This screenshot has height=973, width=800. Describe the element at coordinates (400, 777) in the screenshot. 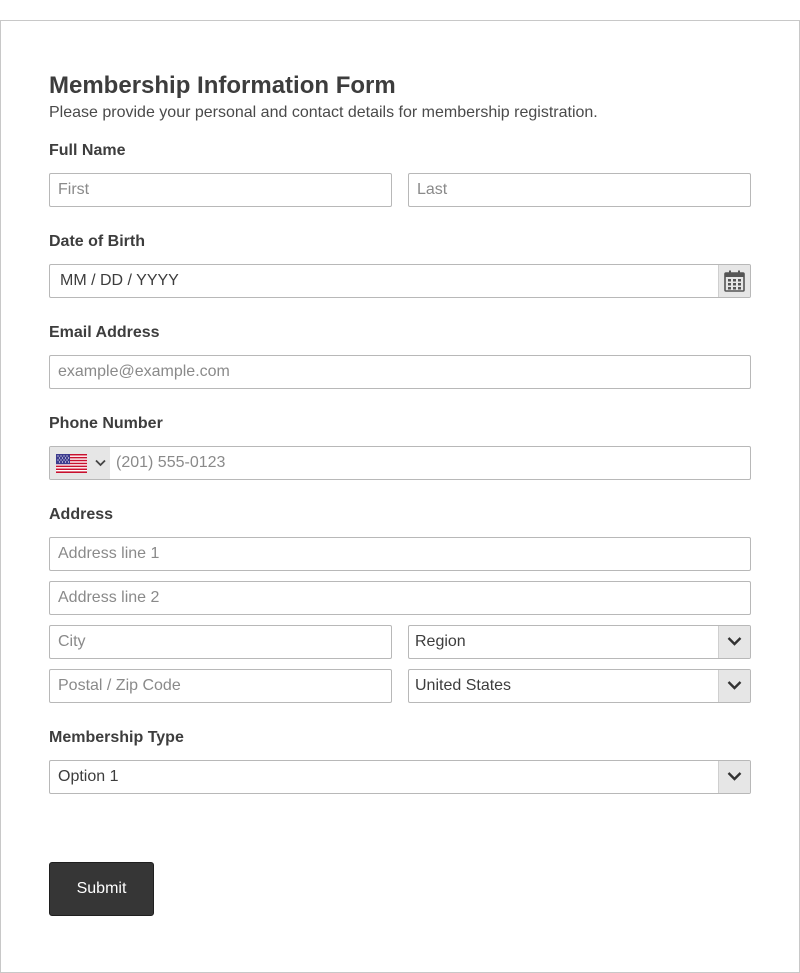

I see `membership-type-select: Option 1` at that location.